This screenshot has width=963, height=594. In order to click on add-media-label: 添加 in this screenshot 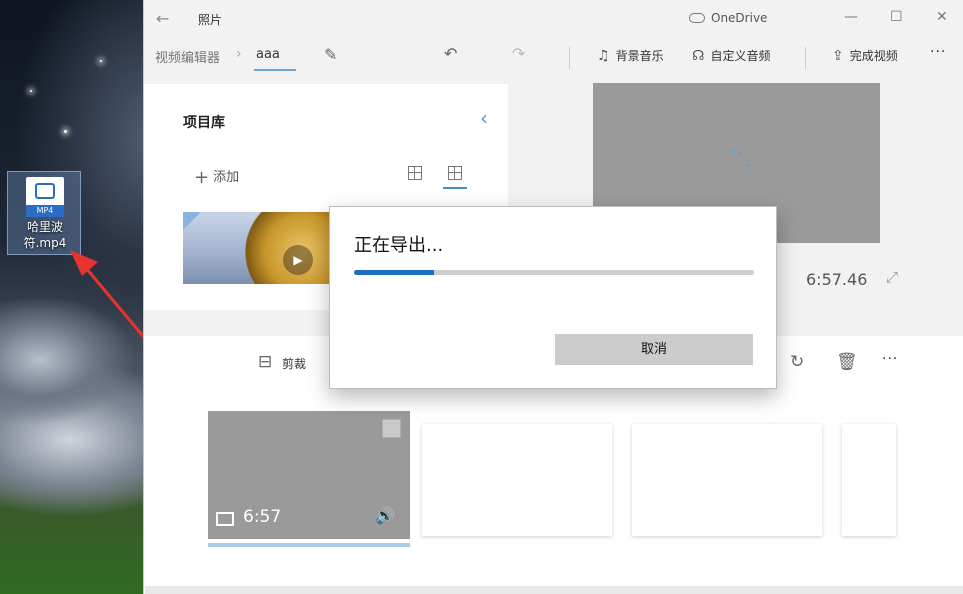, I will do `click(226, 177)`.